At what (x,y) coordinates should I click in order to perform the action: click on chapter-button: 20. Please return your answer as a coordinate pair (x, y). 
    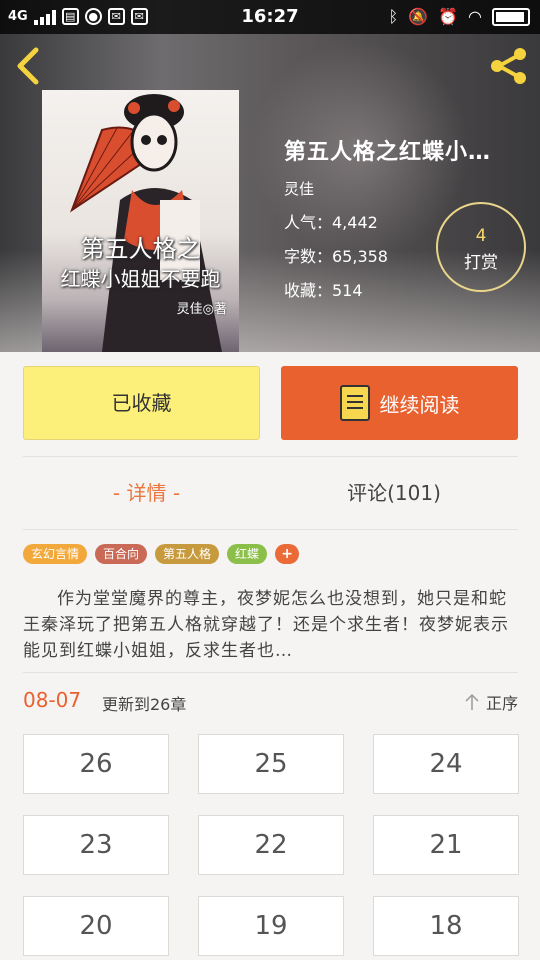
    Looking at the image, I should click on (96, 926).